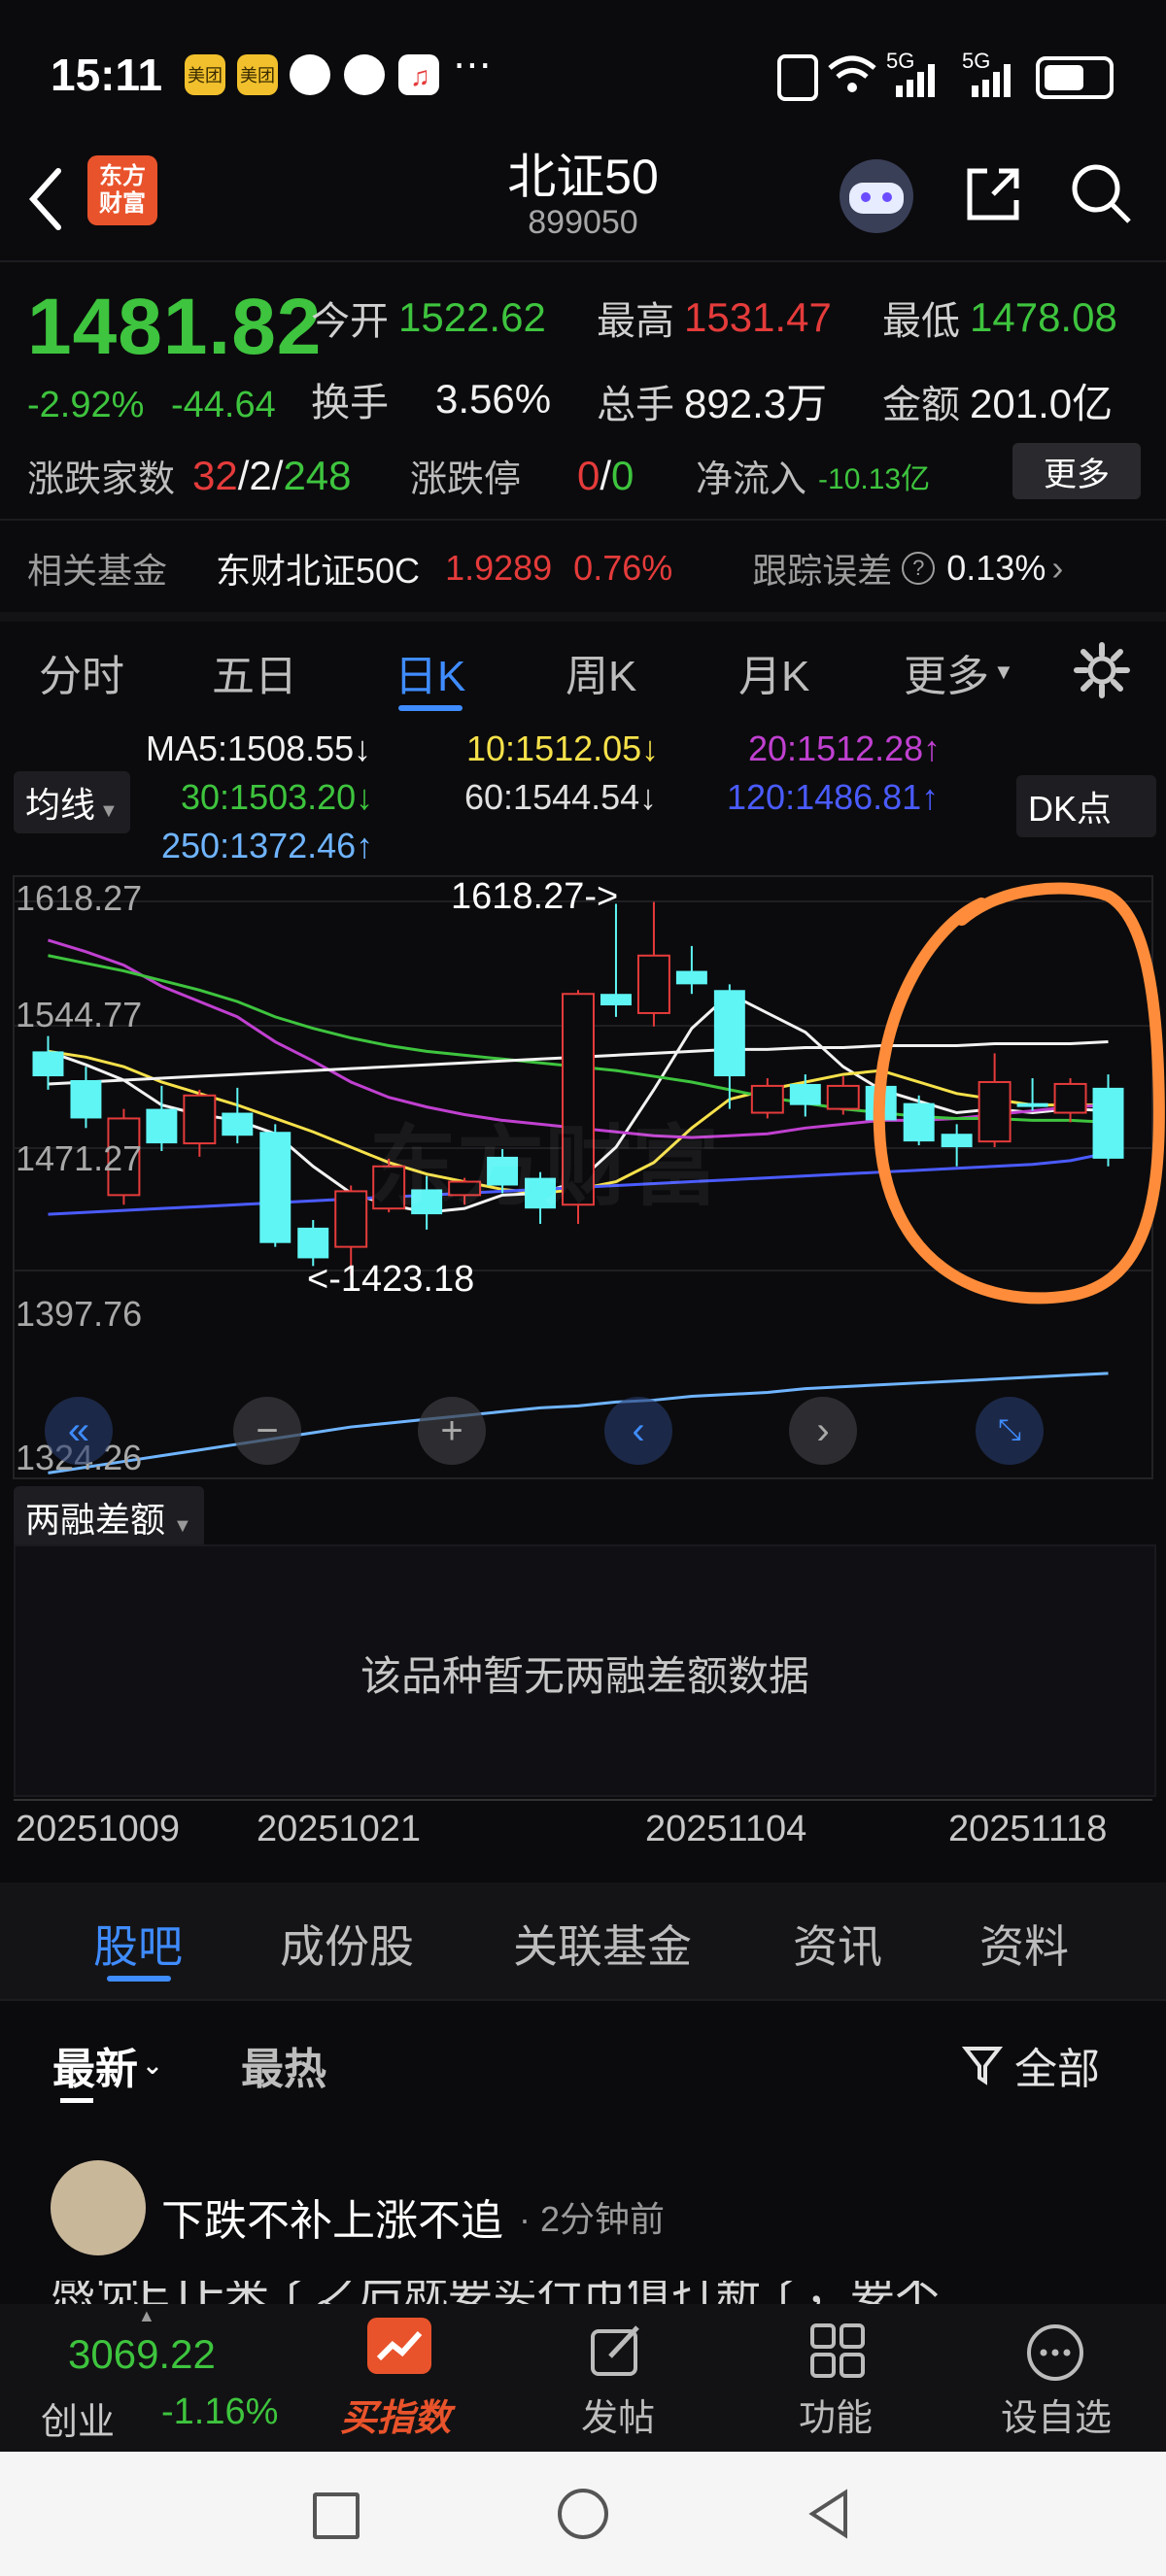 This screenshot has width=1166, height=2576. Describe the element at coordinates (1076, 471) in the screenshot. I see `more-button: 更多` at that location.